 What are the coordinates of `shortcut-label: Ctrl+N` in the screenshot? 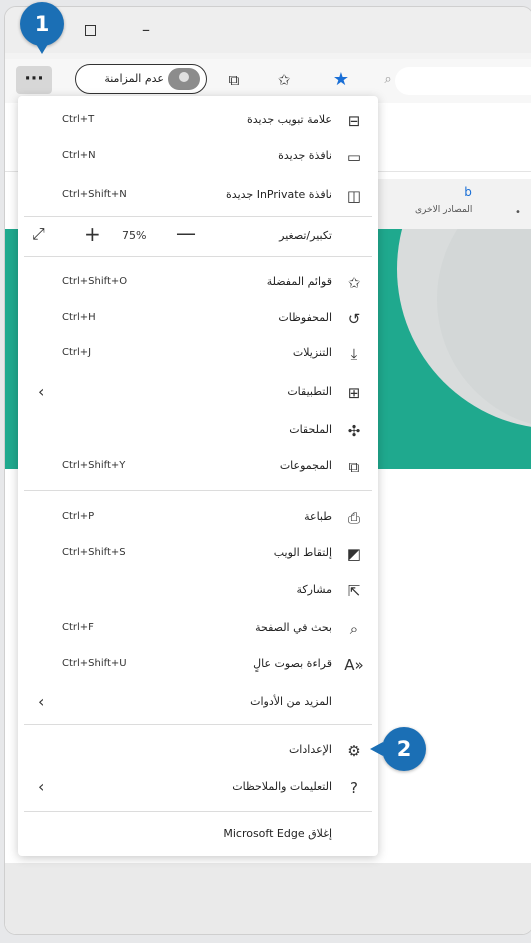 It's located at (79, 155).